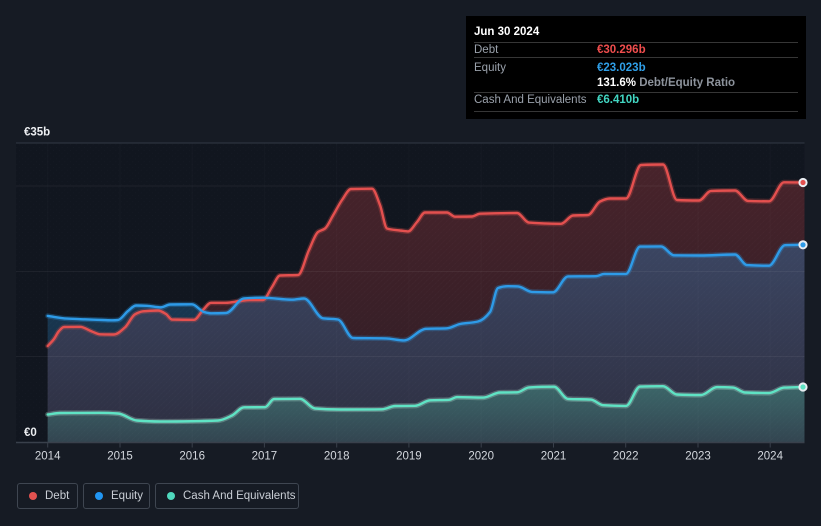  Describe the element at coordinates (626, 457) in the screenshot. I see `svg-text: 2022` at that location.